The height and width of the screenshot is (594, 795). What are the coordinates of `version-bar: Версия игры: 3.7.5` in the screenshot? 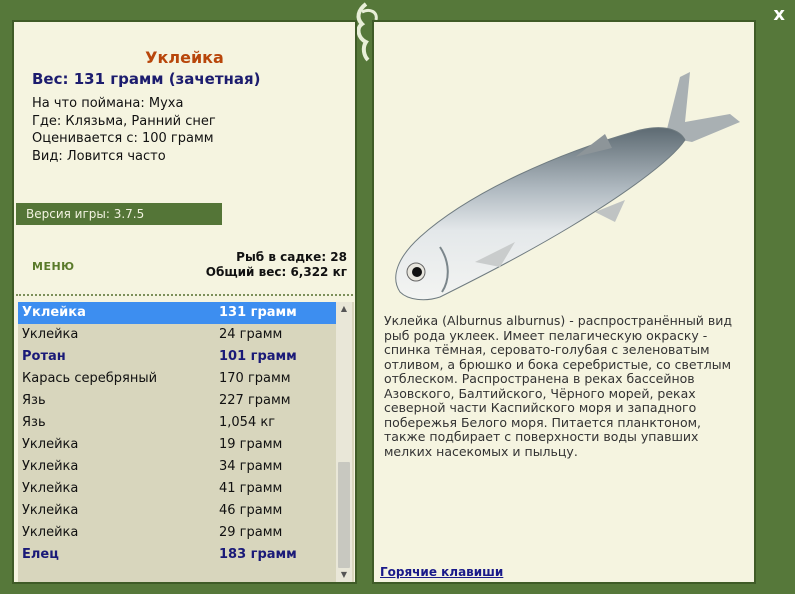 It's located at (119, 214).